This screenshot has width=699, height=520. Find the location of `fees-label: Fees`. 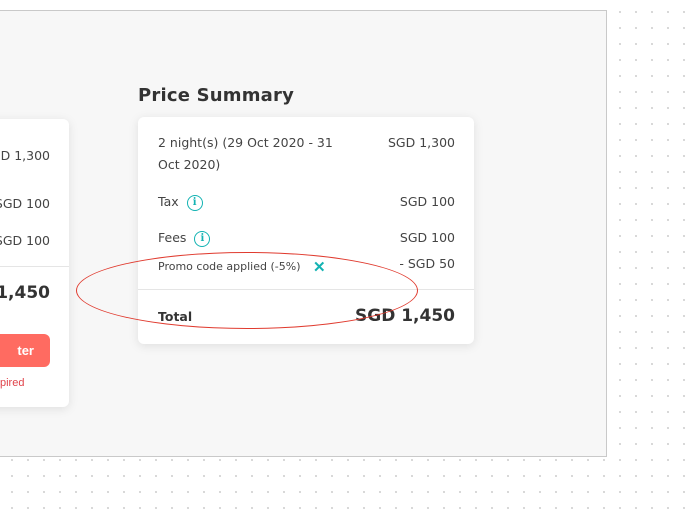

fees-label: Fees is located at coordinates (172, 237).